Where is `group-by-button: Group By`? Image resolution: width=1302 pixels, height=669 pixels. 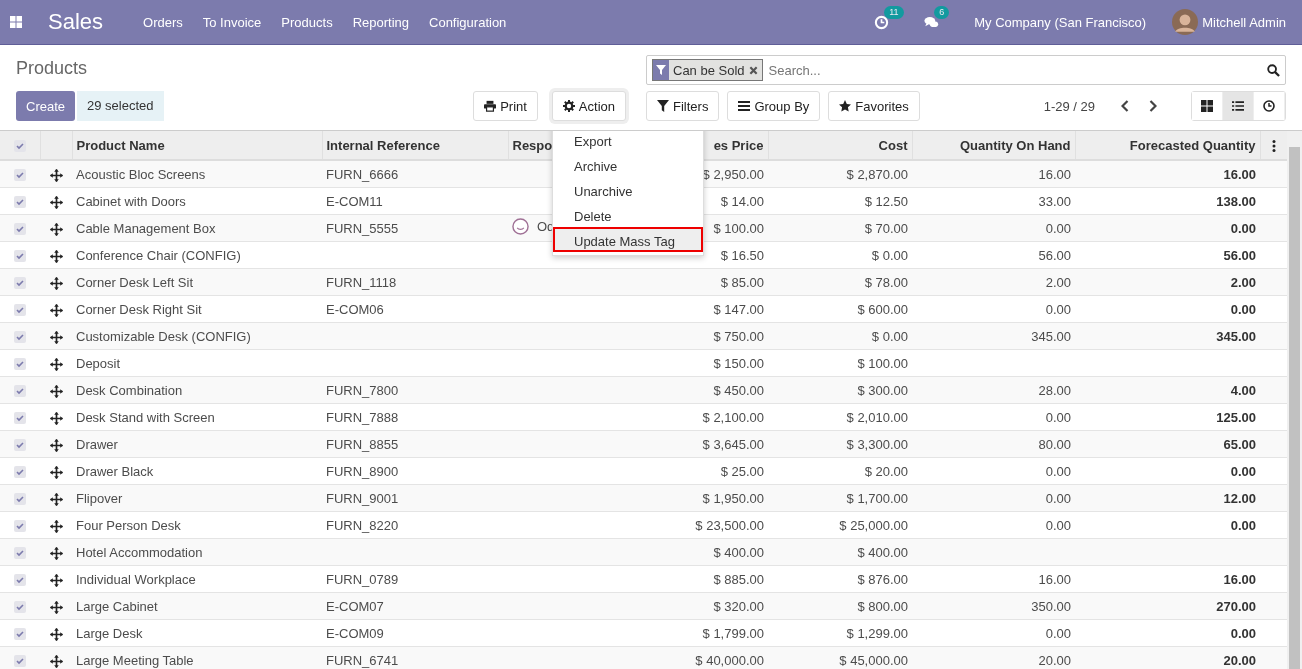 group-by-button: Group By is located at coordinates (774, 106).